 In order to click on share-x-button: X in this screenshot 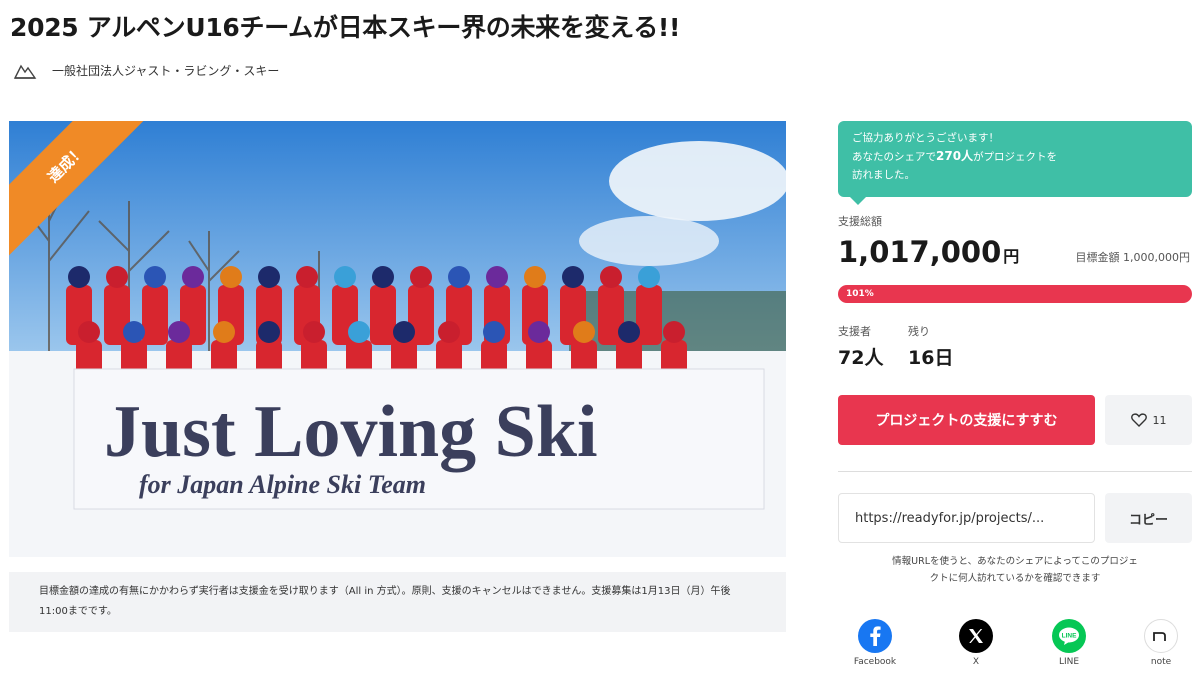, I will do `click(976, 643)`.